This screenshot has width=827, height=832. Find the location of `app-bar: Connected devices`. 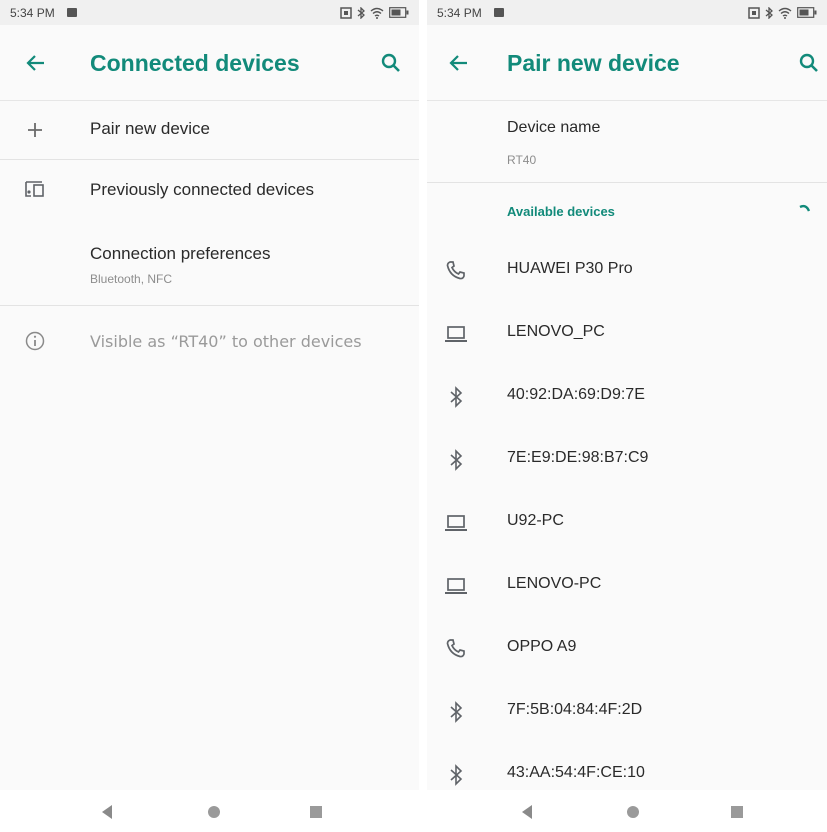

app-bar: Connected devices is located at coordinates (209, 63).